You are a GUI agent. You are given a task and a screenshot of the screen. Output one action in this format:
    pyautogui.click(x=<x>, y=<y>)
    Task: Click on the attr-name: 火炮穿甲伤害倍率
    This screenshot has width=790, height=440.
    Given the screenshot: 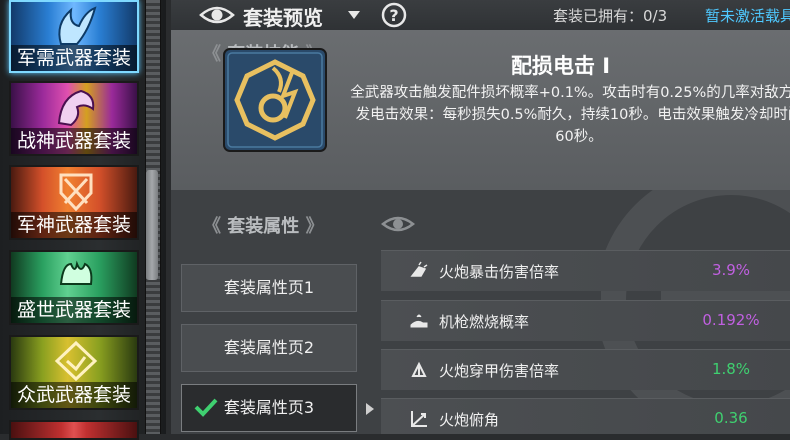 What is the action you would take?
    pyautogui.click(x=499, y=371)
    